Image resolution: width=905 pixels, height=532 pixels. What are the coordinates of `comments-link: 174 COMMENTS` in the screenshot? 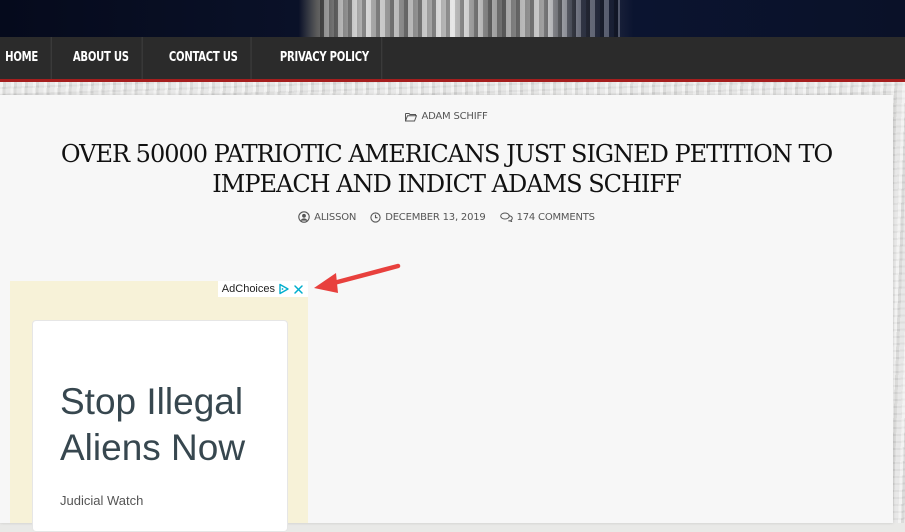 It's located at (547, 217).